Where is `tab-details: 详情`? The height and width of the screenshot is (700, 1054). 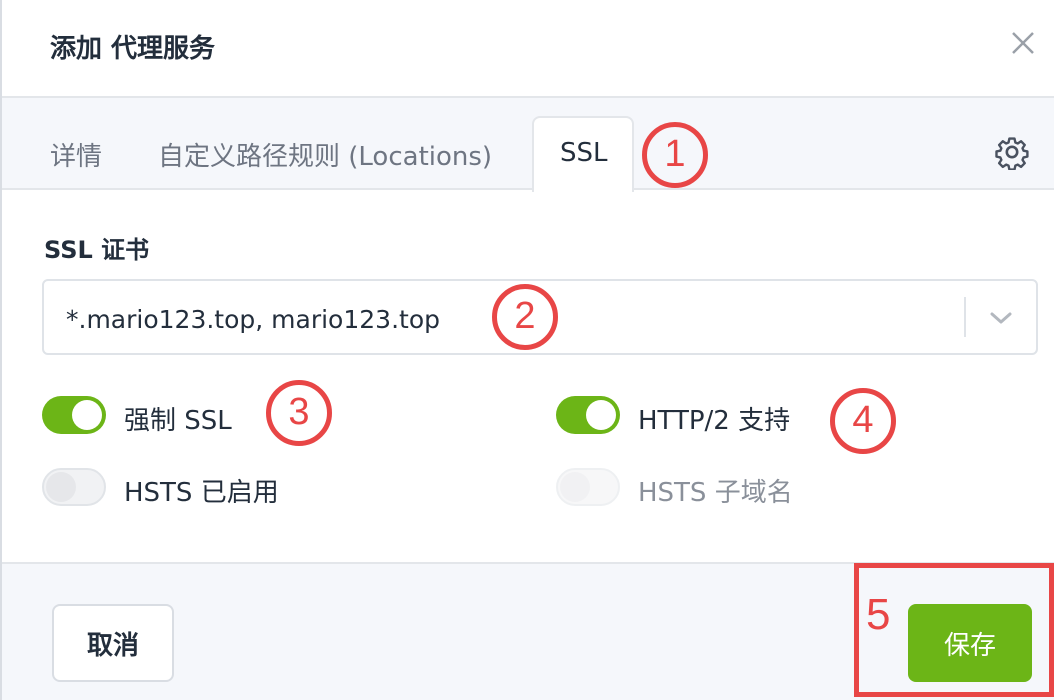
tab-details: 详情 is located at coordinates (76, 154).